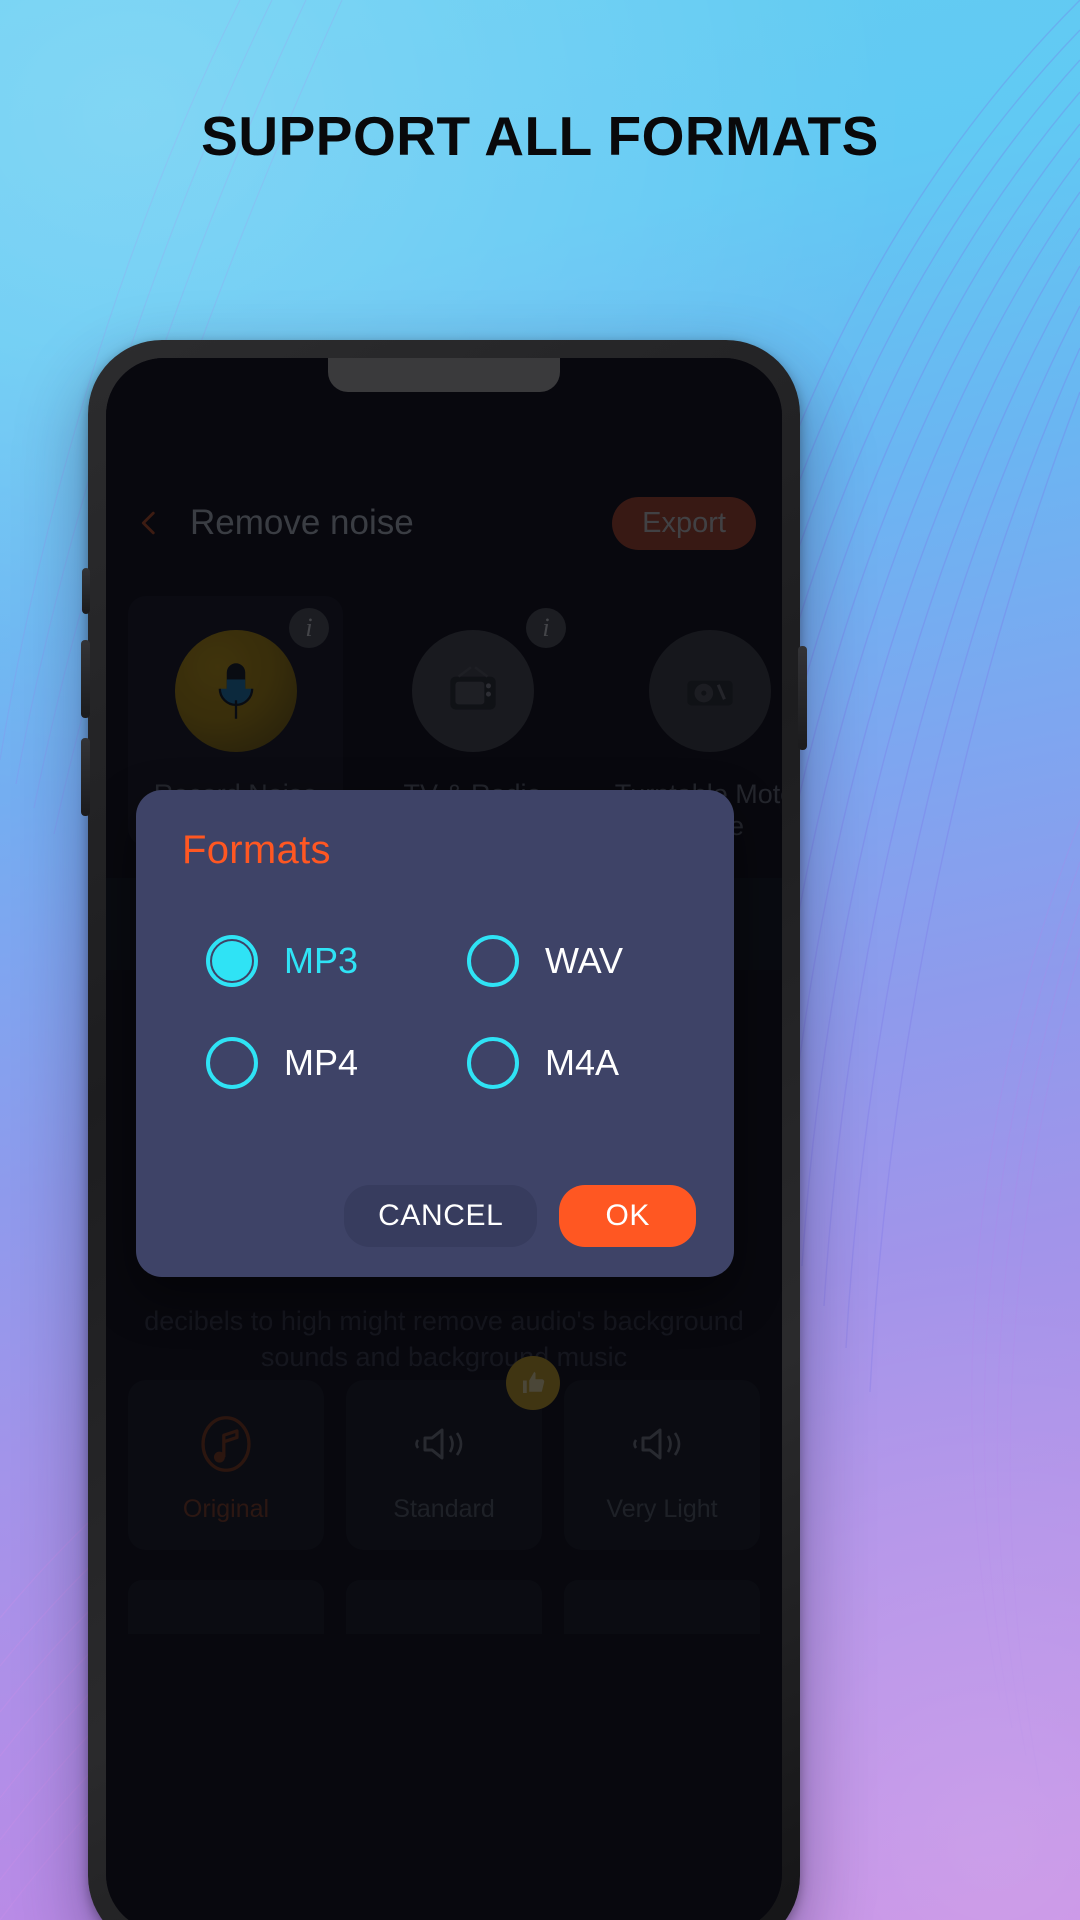  Describe the element at coordinates (627, 1216) in the screenshot. I see `ok-button: OK` at that location.